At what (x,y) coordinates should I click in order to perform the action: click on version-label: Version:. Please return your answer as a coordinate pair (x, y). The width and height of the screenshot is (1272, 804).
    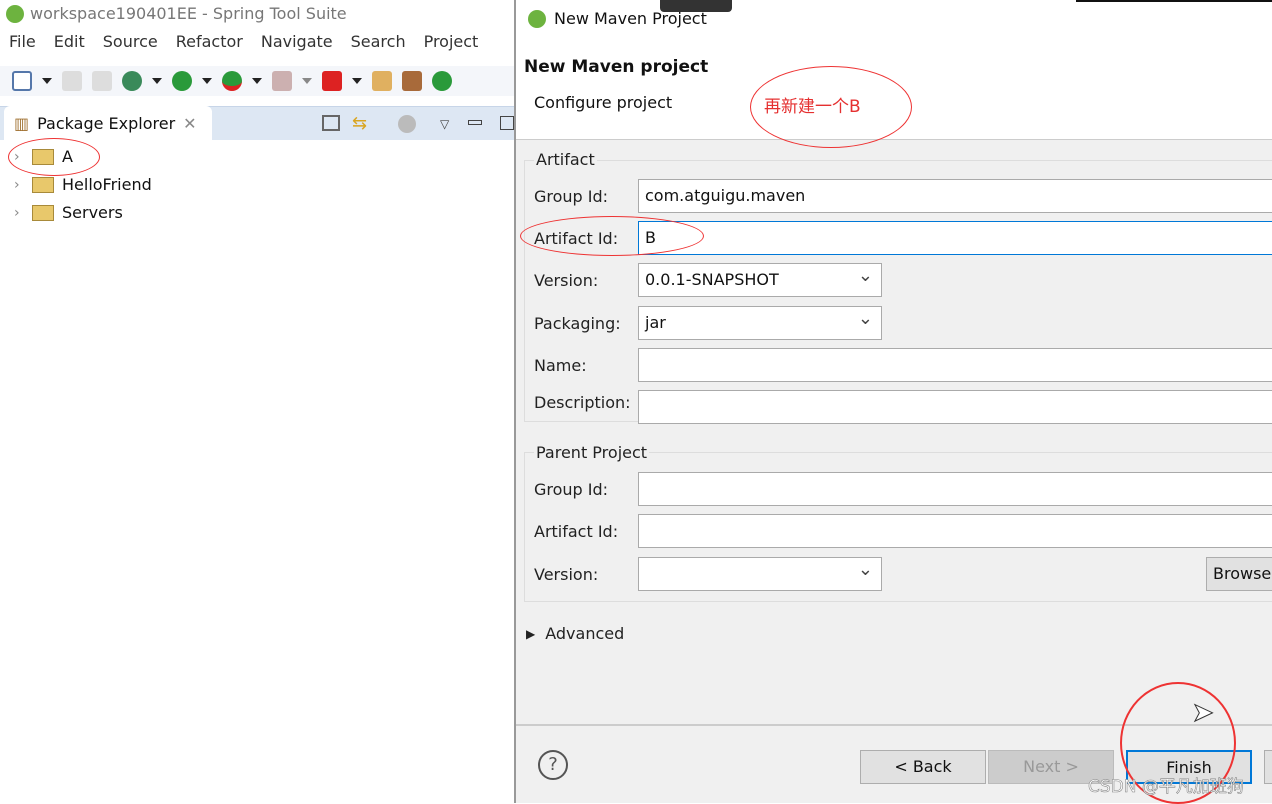
    Looking at the image, I should click on (566, 280).